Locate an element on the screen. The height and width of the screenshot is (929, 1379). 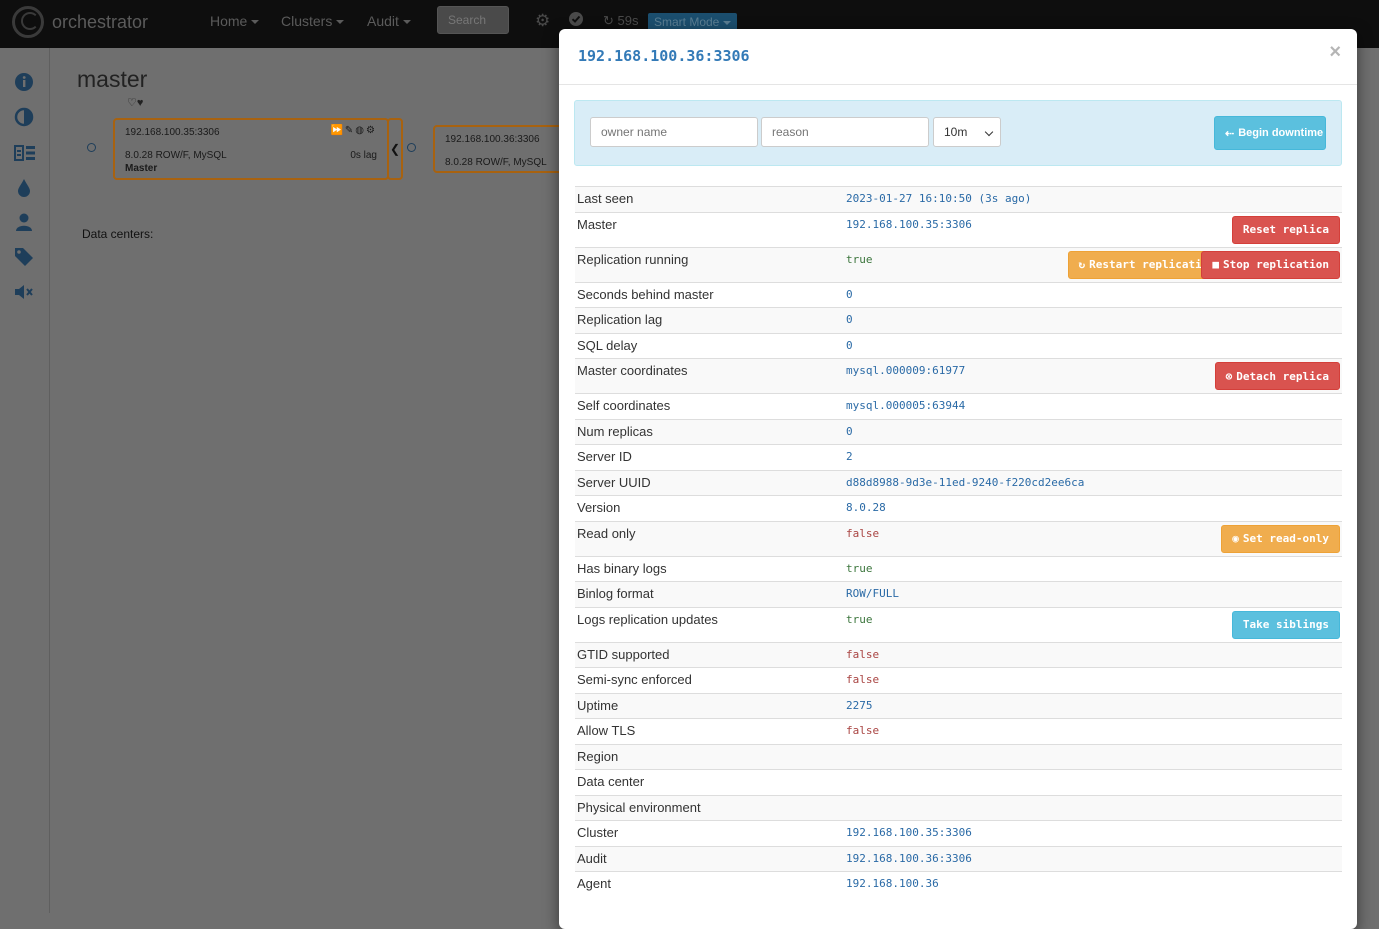
close-icon: × is located at coordinates (1335, 52).